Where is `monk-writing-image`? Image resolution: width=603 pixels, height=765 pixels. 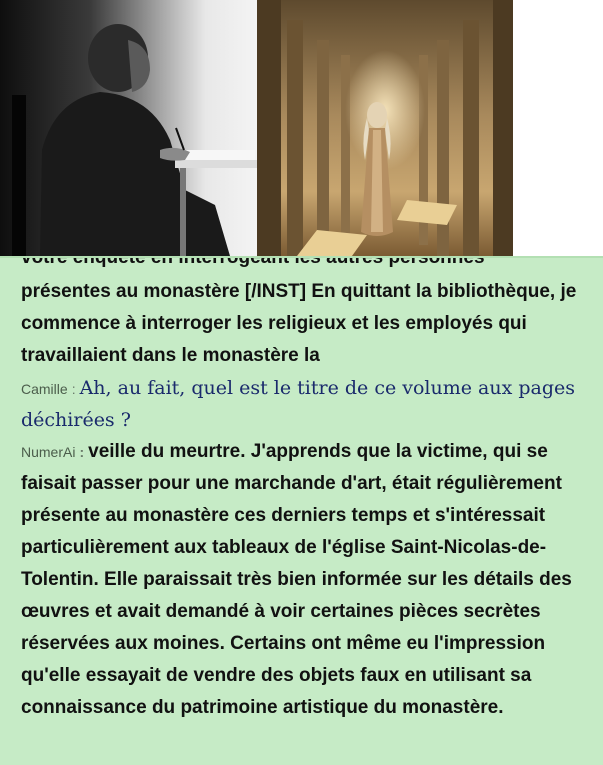
monk-writing-image is located at coordinates (128, 128).